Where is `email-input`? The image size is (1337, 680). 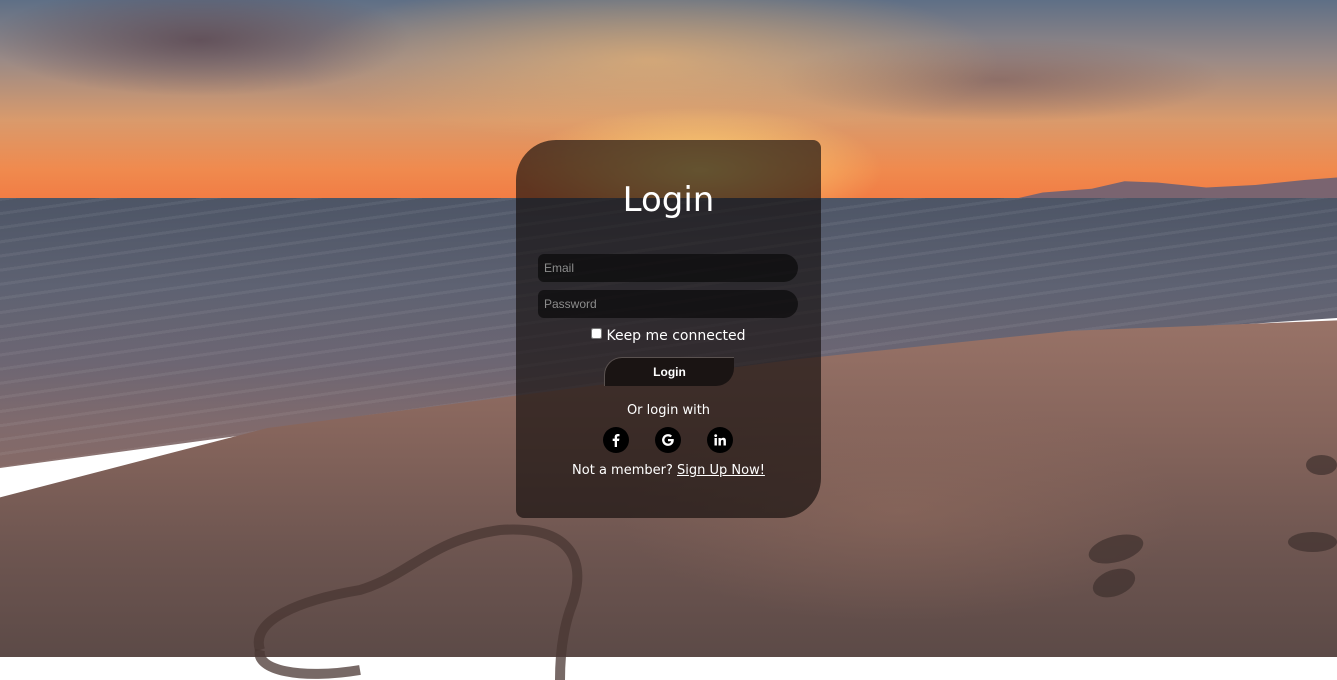
email-input is located at coordinates (668, 268).